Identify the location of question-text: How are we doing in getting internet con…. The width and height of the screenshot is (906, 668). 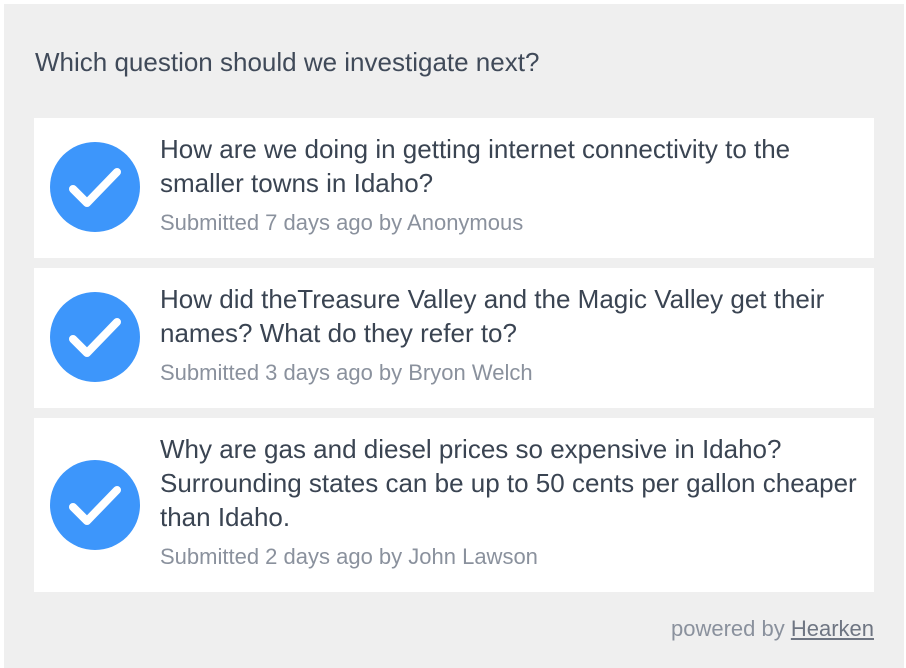
(475, 166).